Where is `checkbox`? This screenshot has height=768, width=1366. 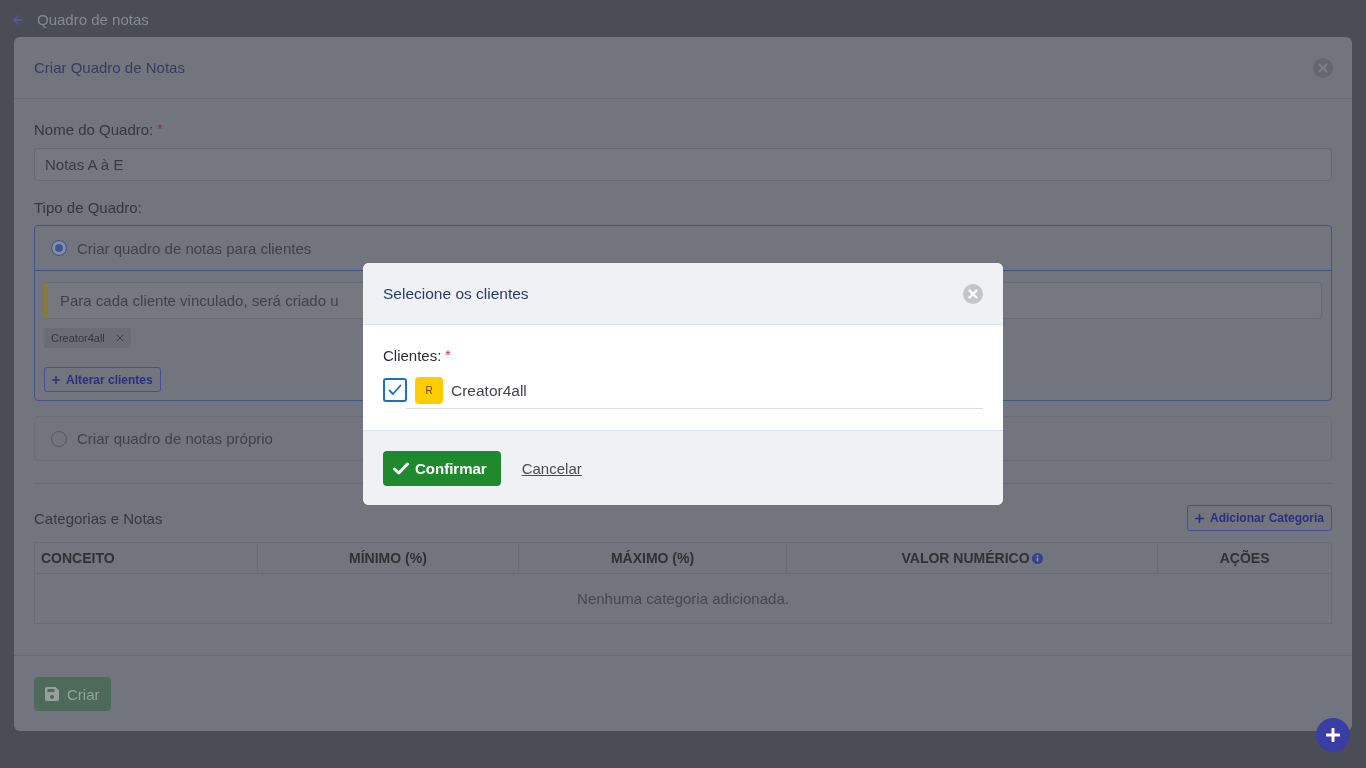
checkbox is located at coordinates (395, 390).